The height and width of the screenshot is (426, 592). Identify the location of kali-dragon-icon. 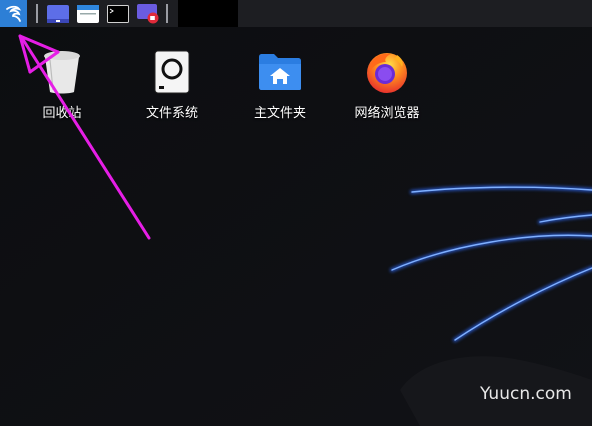
(13, 13).